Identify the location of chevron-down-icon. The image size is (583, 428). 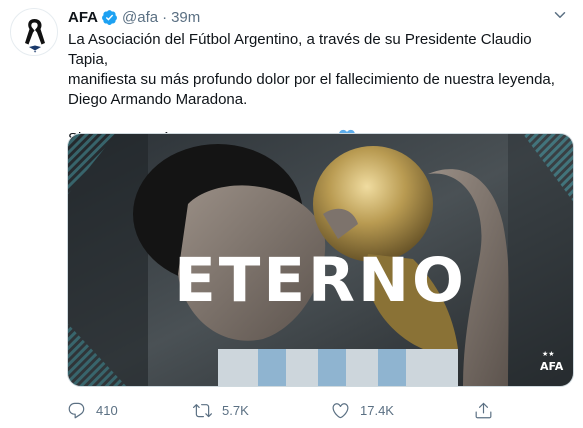
(560, 15).